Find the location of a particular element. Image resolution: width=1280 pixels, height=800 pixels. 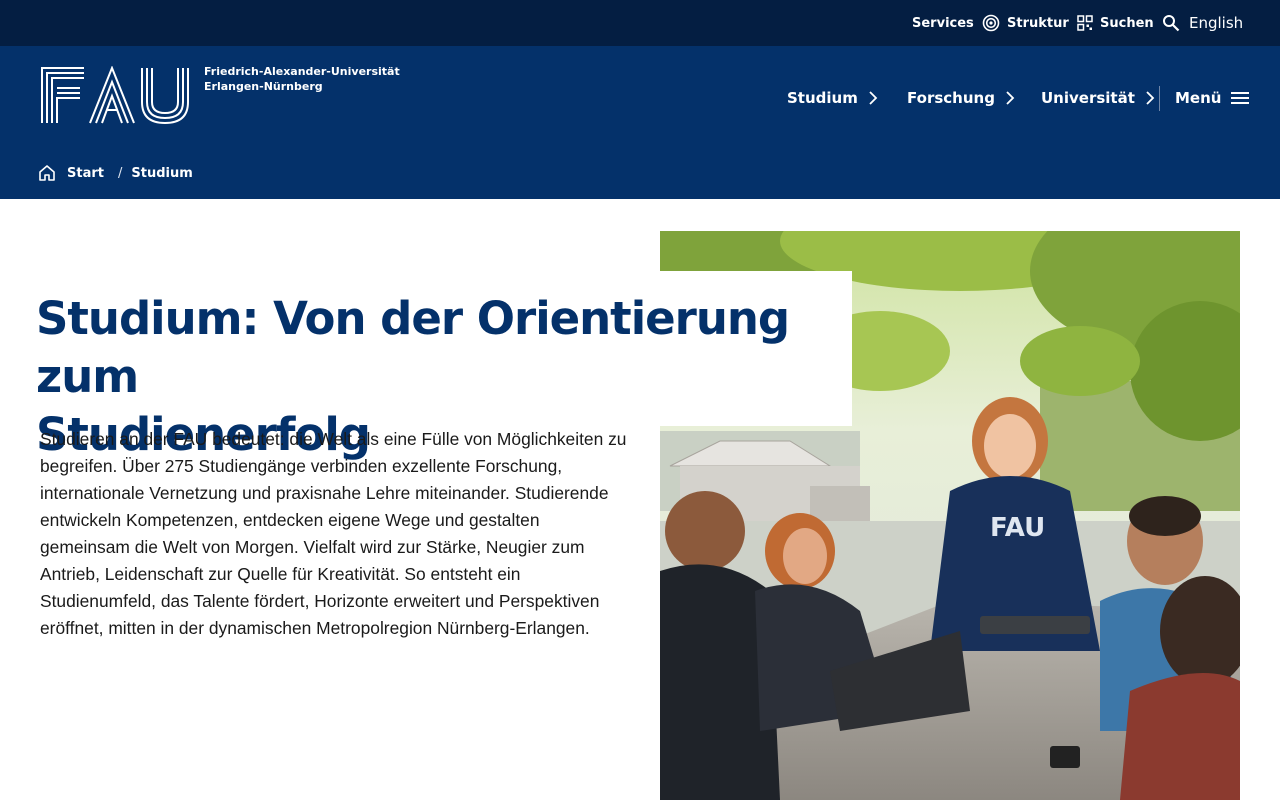

university-name-line2: Erlangen-Nürnberg is located at coordinates (263, 86).